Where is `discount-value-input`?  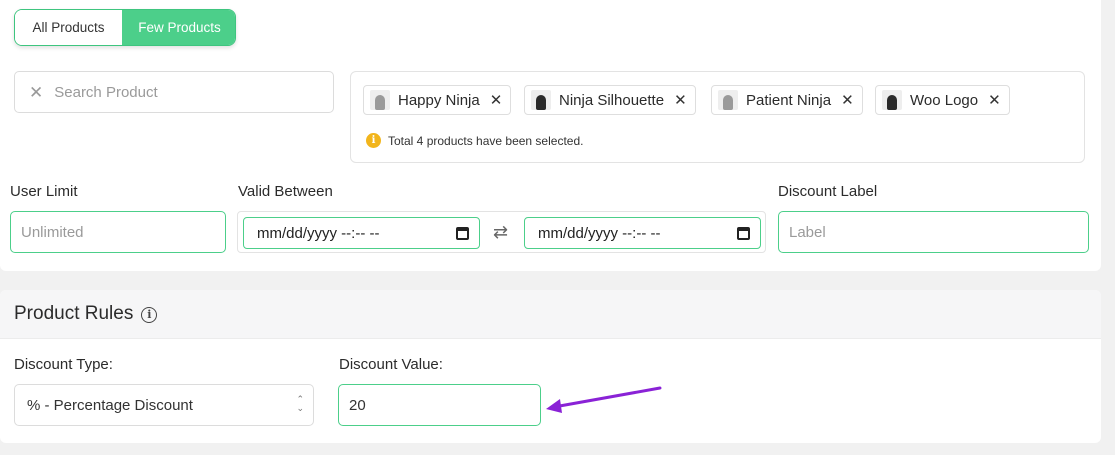 discount-value-input is located at coordinates (439, 405).